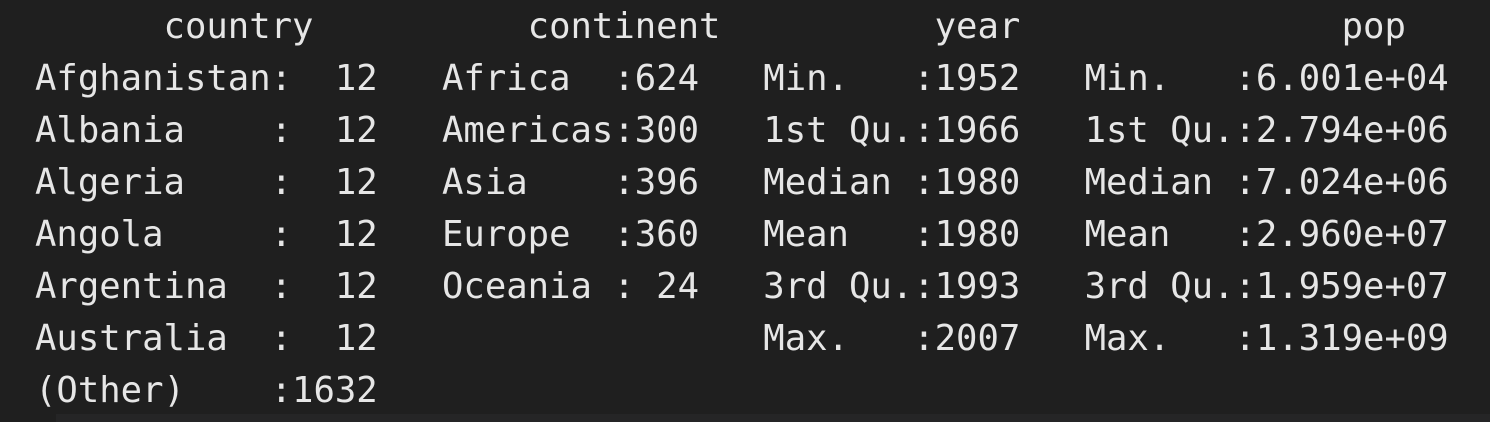 The image size is (1490, 422). I want to click on horizontal-scrollbar-track, so click(773, 418).